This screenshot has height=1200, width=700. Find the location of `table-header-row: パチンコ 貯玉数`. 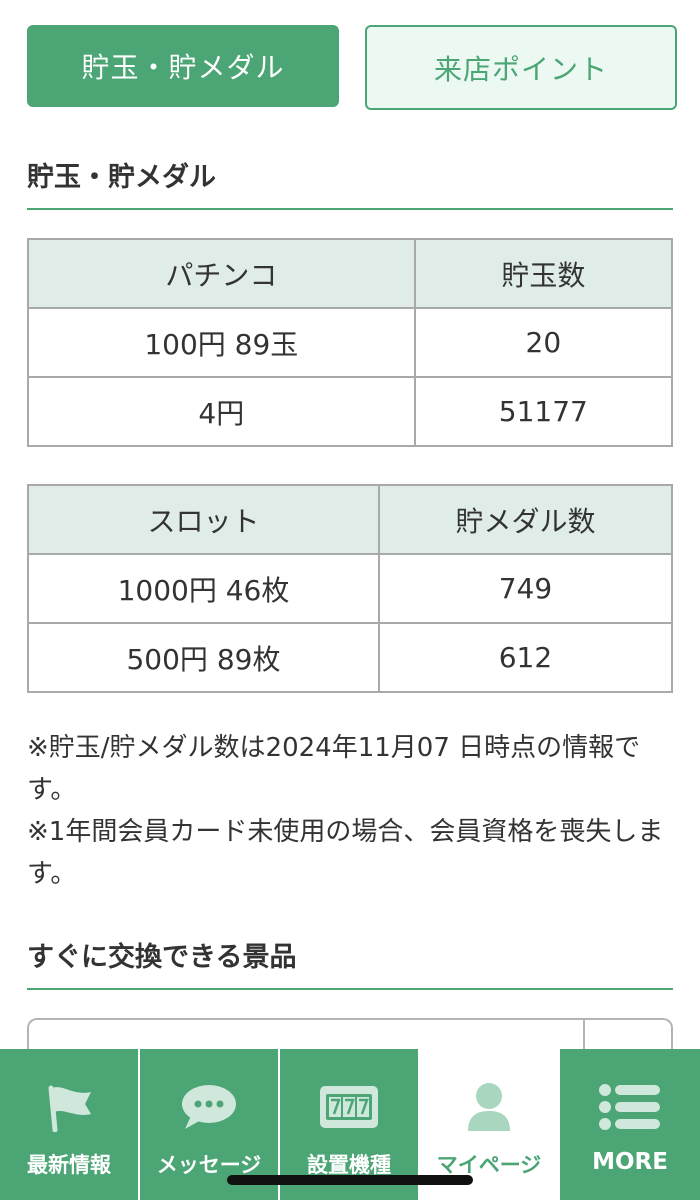

table-header-row: パチンコ 貯玉数 is located at coordinates (350, 273).